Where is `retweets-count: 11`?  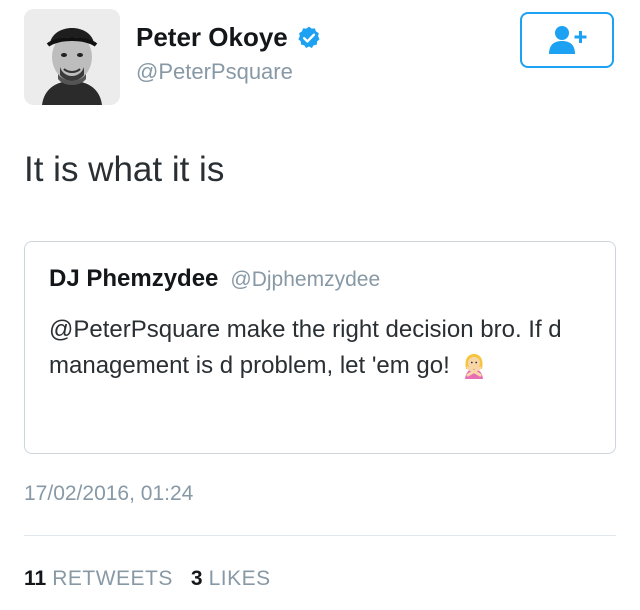 retweets-count: 11 is located at coordinates (35, 578).